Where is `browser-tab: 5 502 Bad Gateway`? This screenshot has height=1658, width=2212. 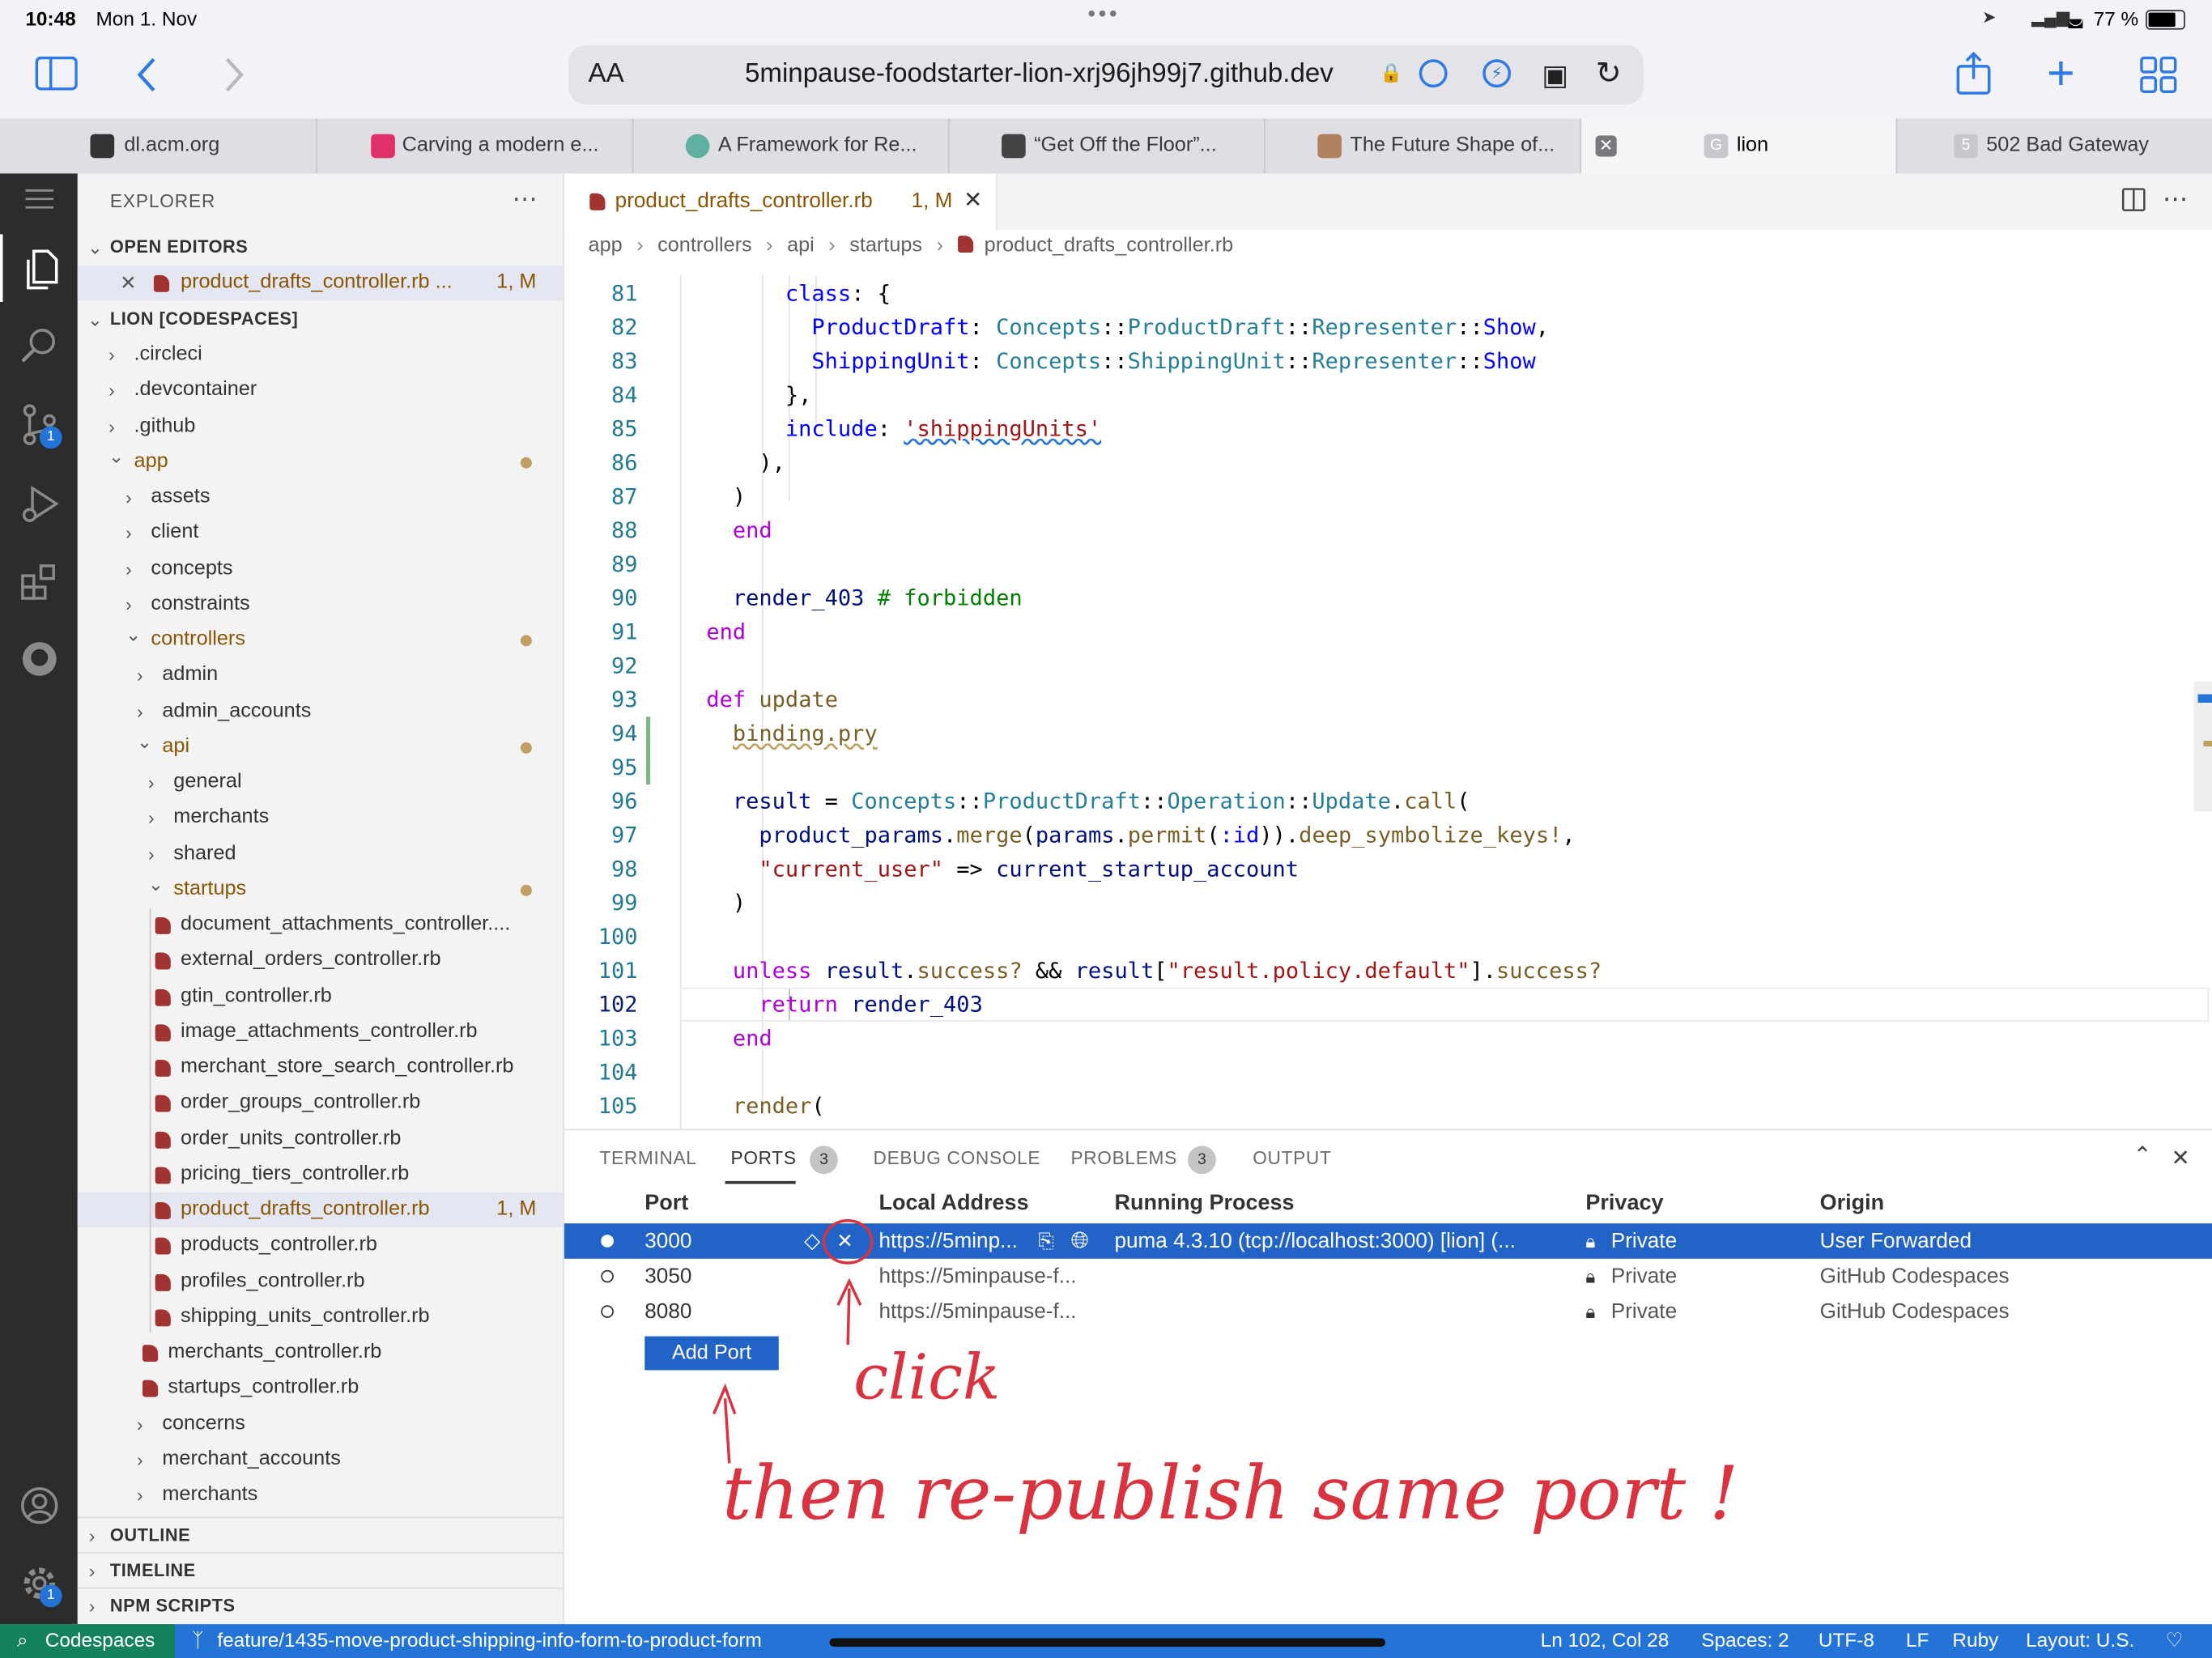 browser-tab: 5 502 Bad Gateway is located at coordinates (2054, 145).